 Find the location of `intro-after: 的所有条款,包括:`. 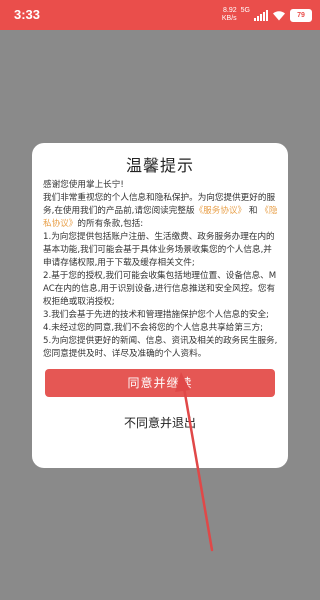

intro-after: 的所有条款,包括: is located at coordinates (110, 224).